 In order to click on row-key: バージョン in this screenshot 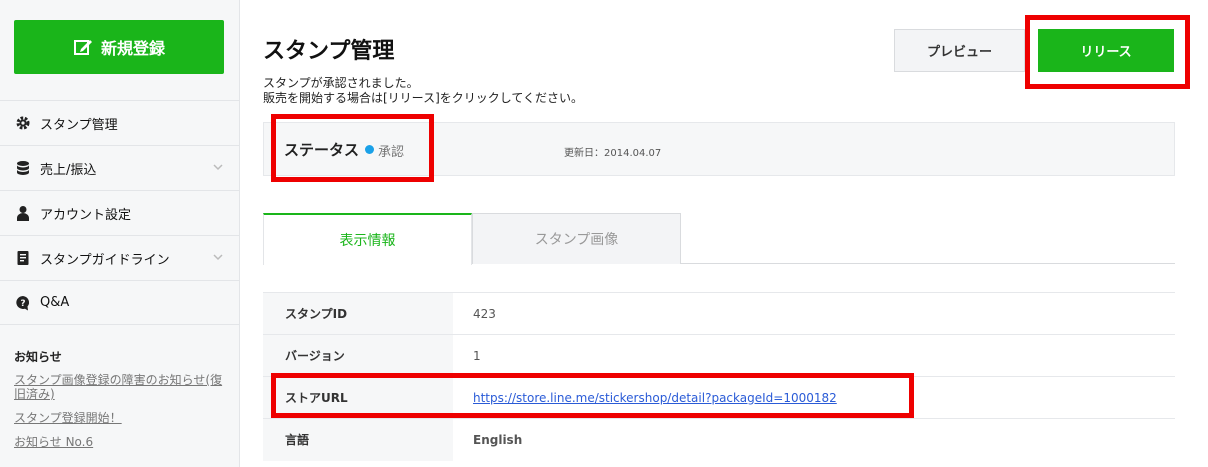, I will do `click(358, 355)`.